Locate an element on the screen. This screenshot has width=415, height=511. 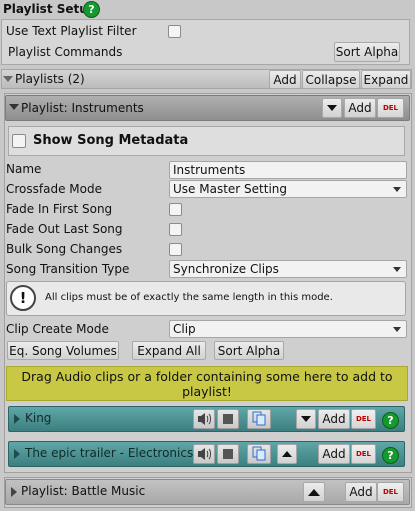
playlists-count-label: Playlists (2) is located at coordinates (50, 79).